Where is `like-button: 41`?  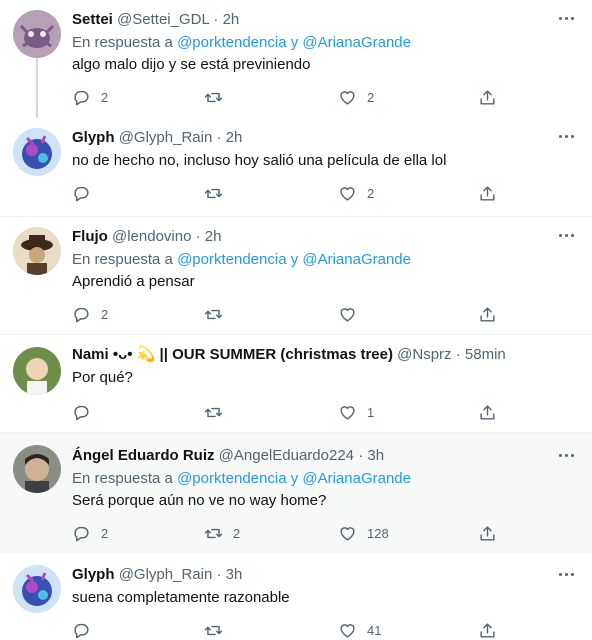 like-button: 41 is located at coordinates (359, 630).